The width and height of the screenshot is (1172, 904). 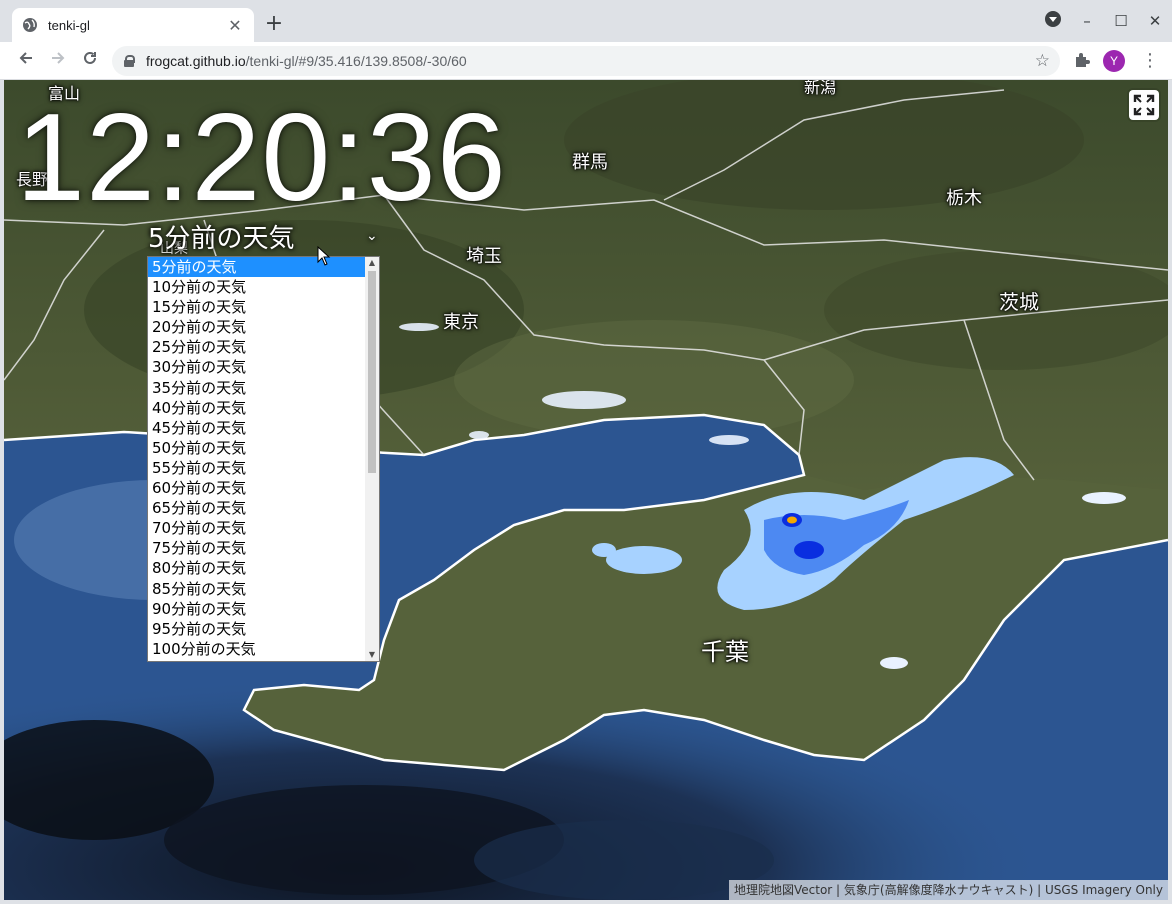 I want to click on time-select: 5分前の天気 ⌄, so click(x=264, y=236).